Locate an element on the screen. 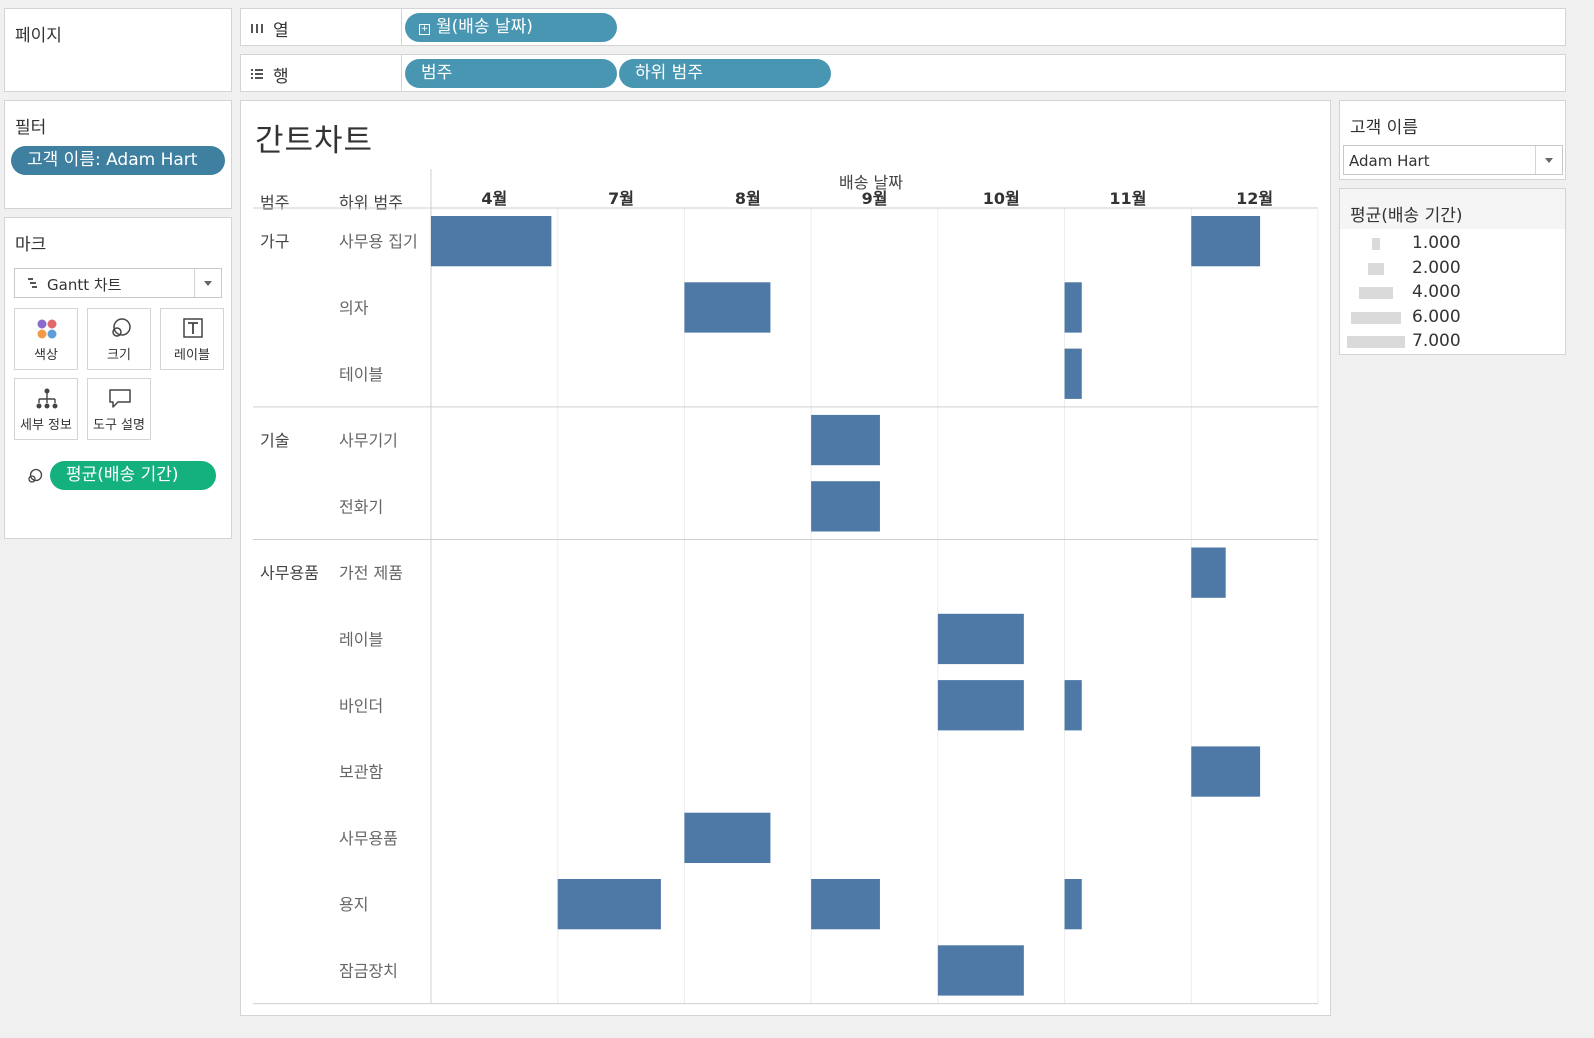 The image size is (1594, 1038). size-legend-item: 2.000 is located at coordinates (1453, 268).